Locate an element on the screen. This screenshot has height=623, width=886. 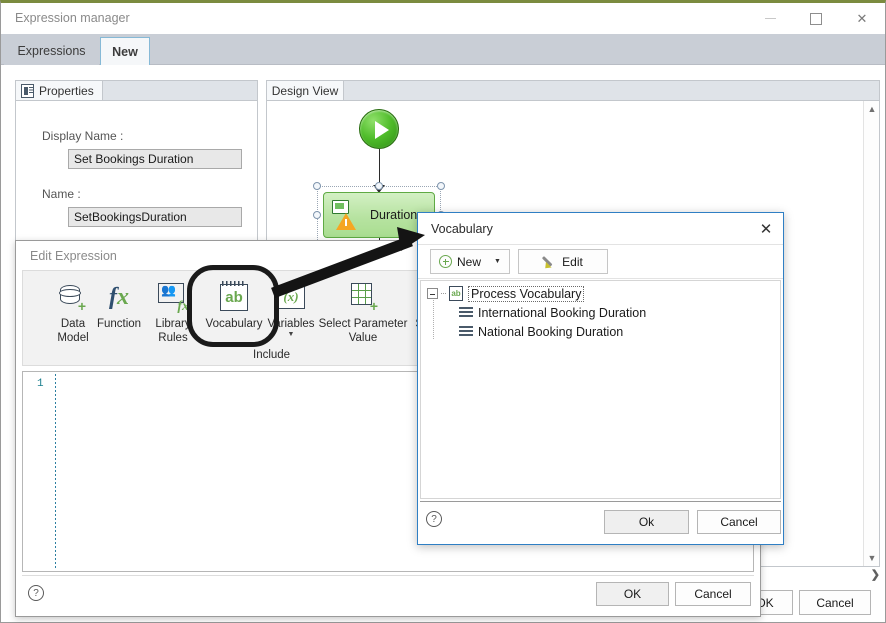
ribbon-function-label: Function is located at coordinates (119, 324).